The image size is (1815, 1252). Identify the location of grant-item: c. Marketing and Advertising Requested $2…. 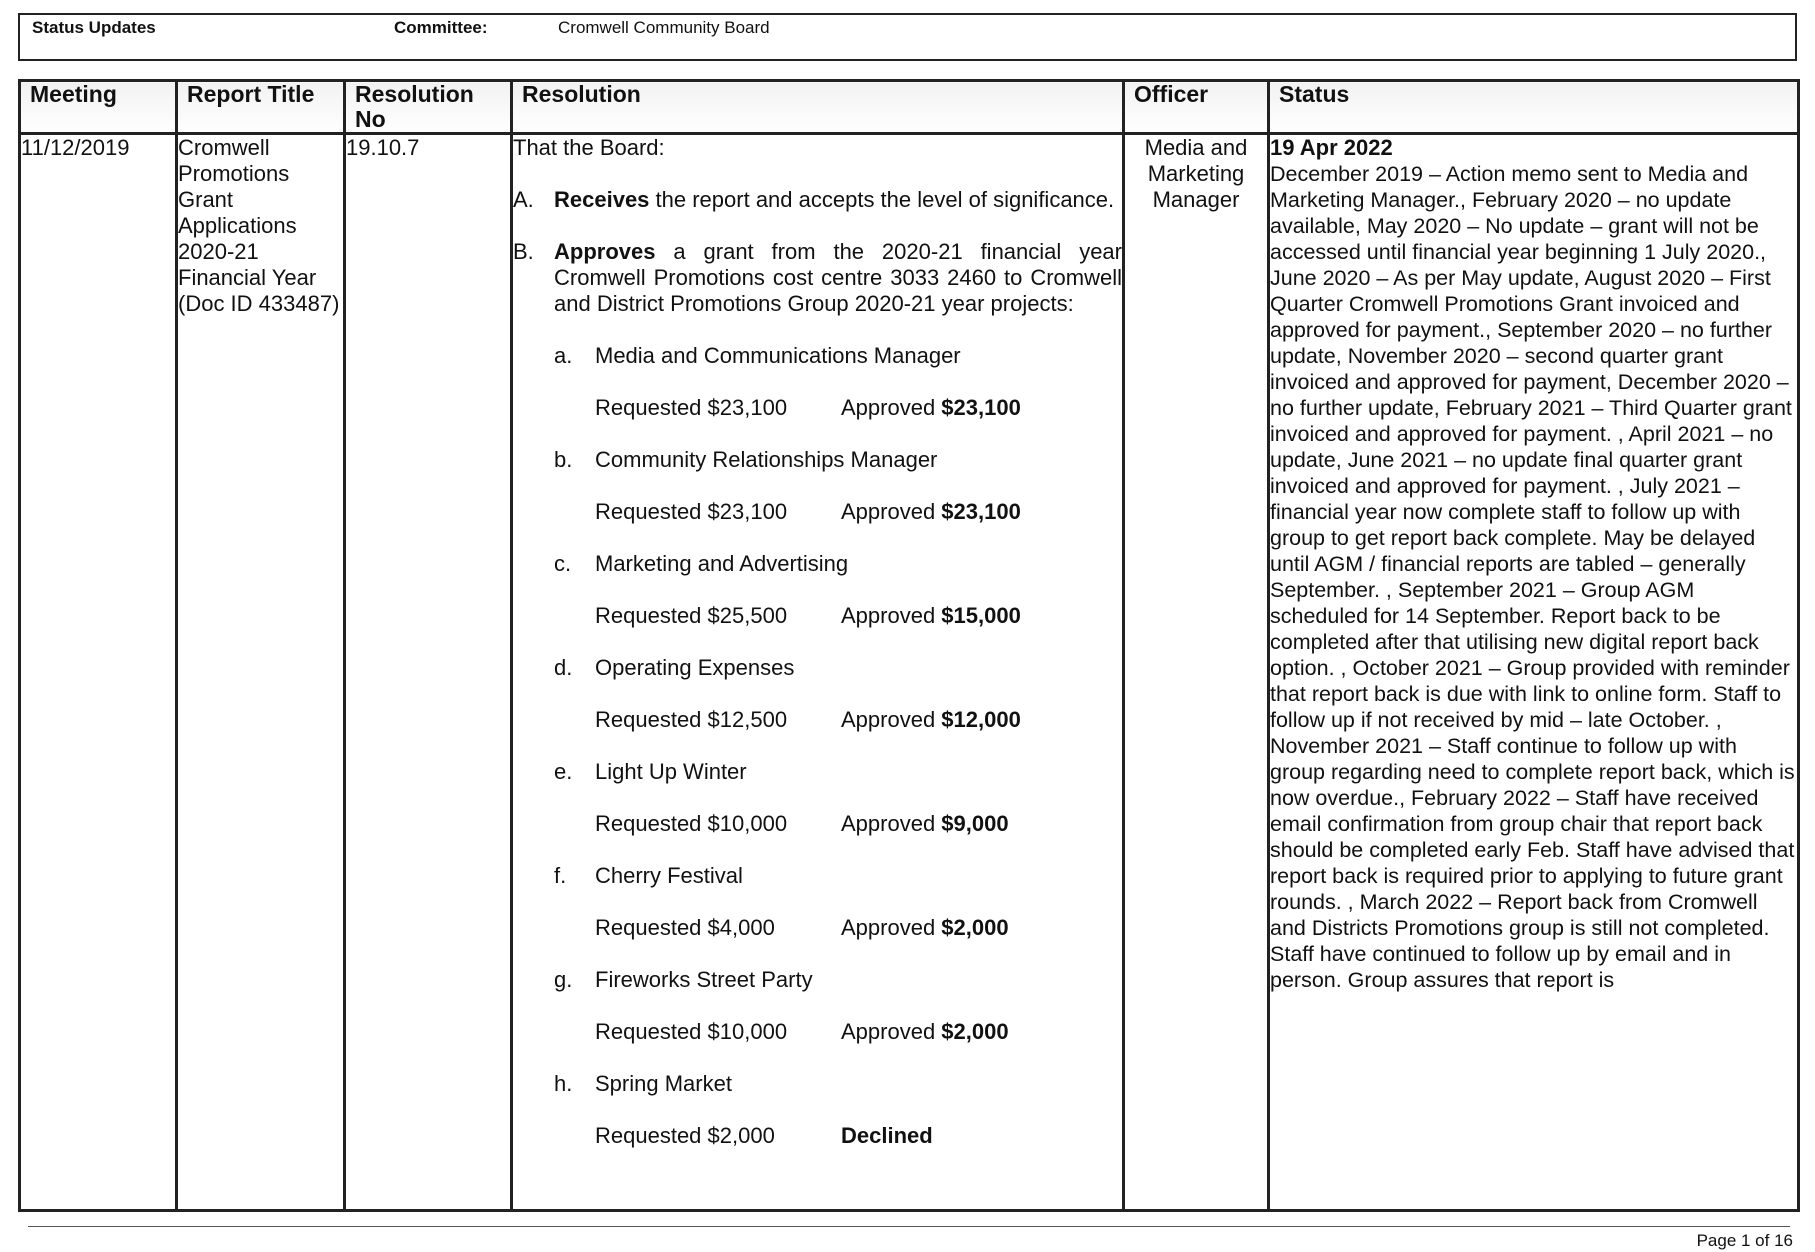
(838, 590).